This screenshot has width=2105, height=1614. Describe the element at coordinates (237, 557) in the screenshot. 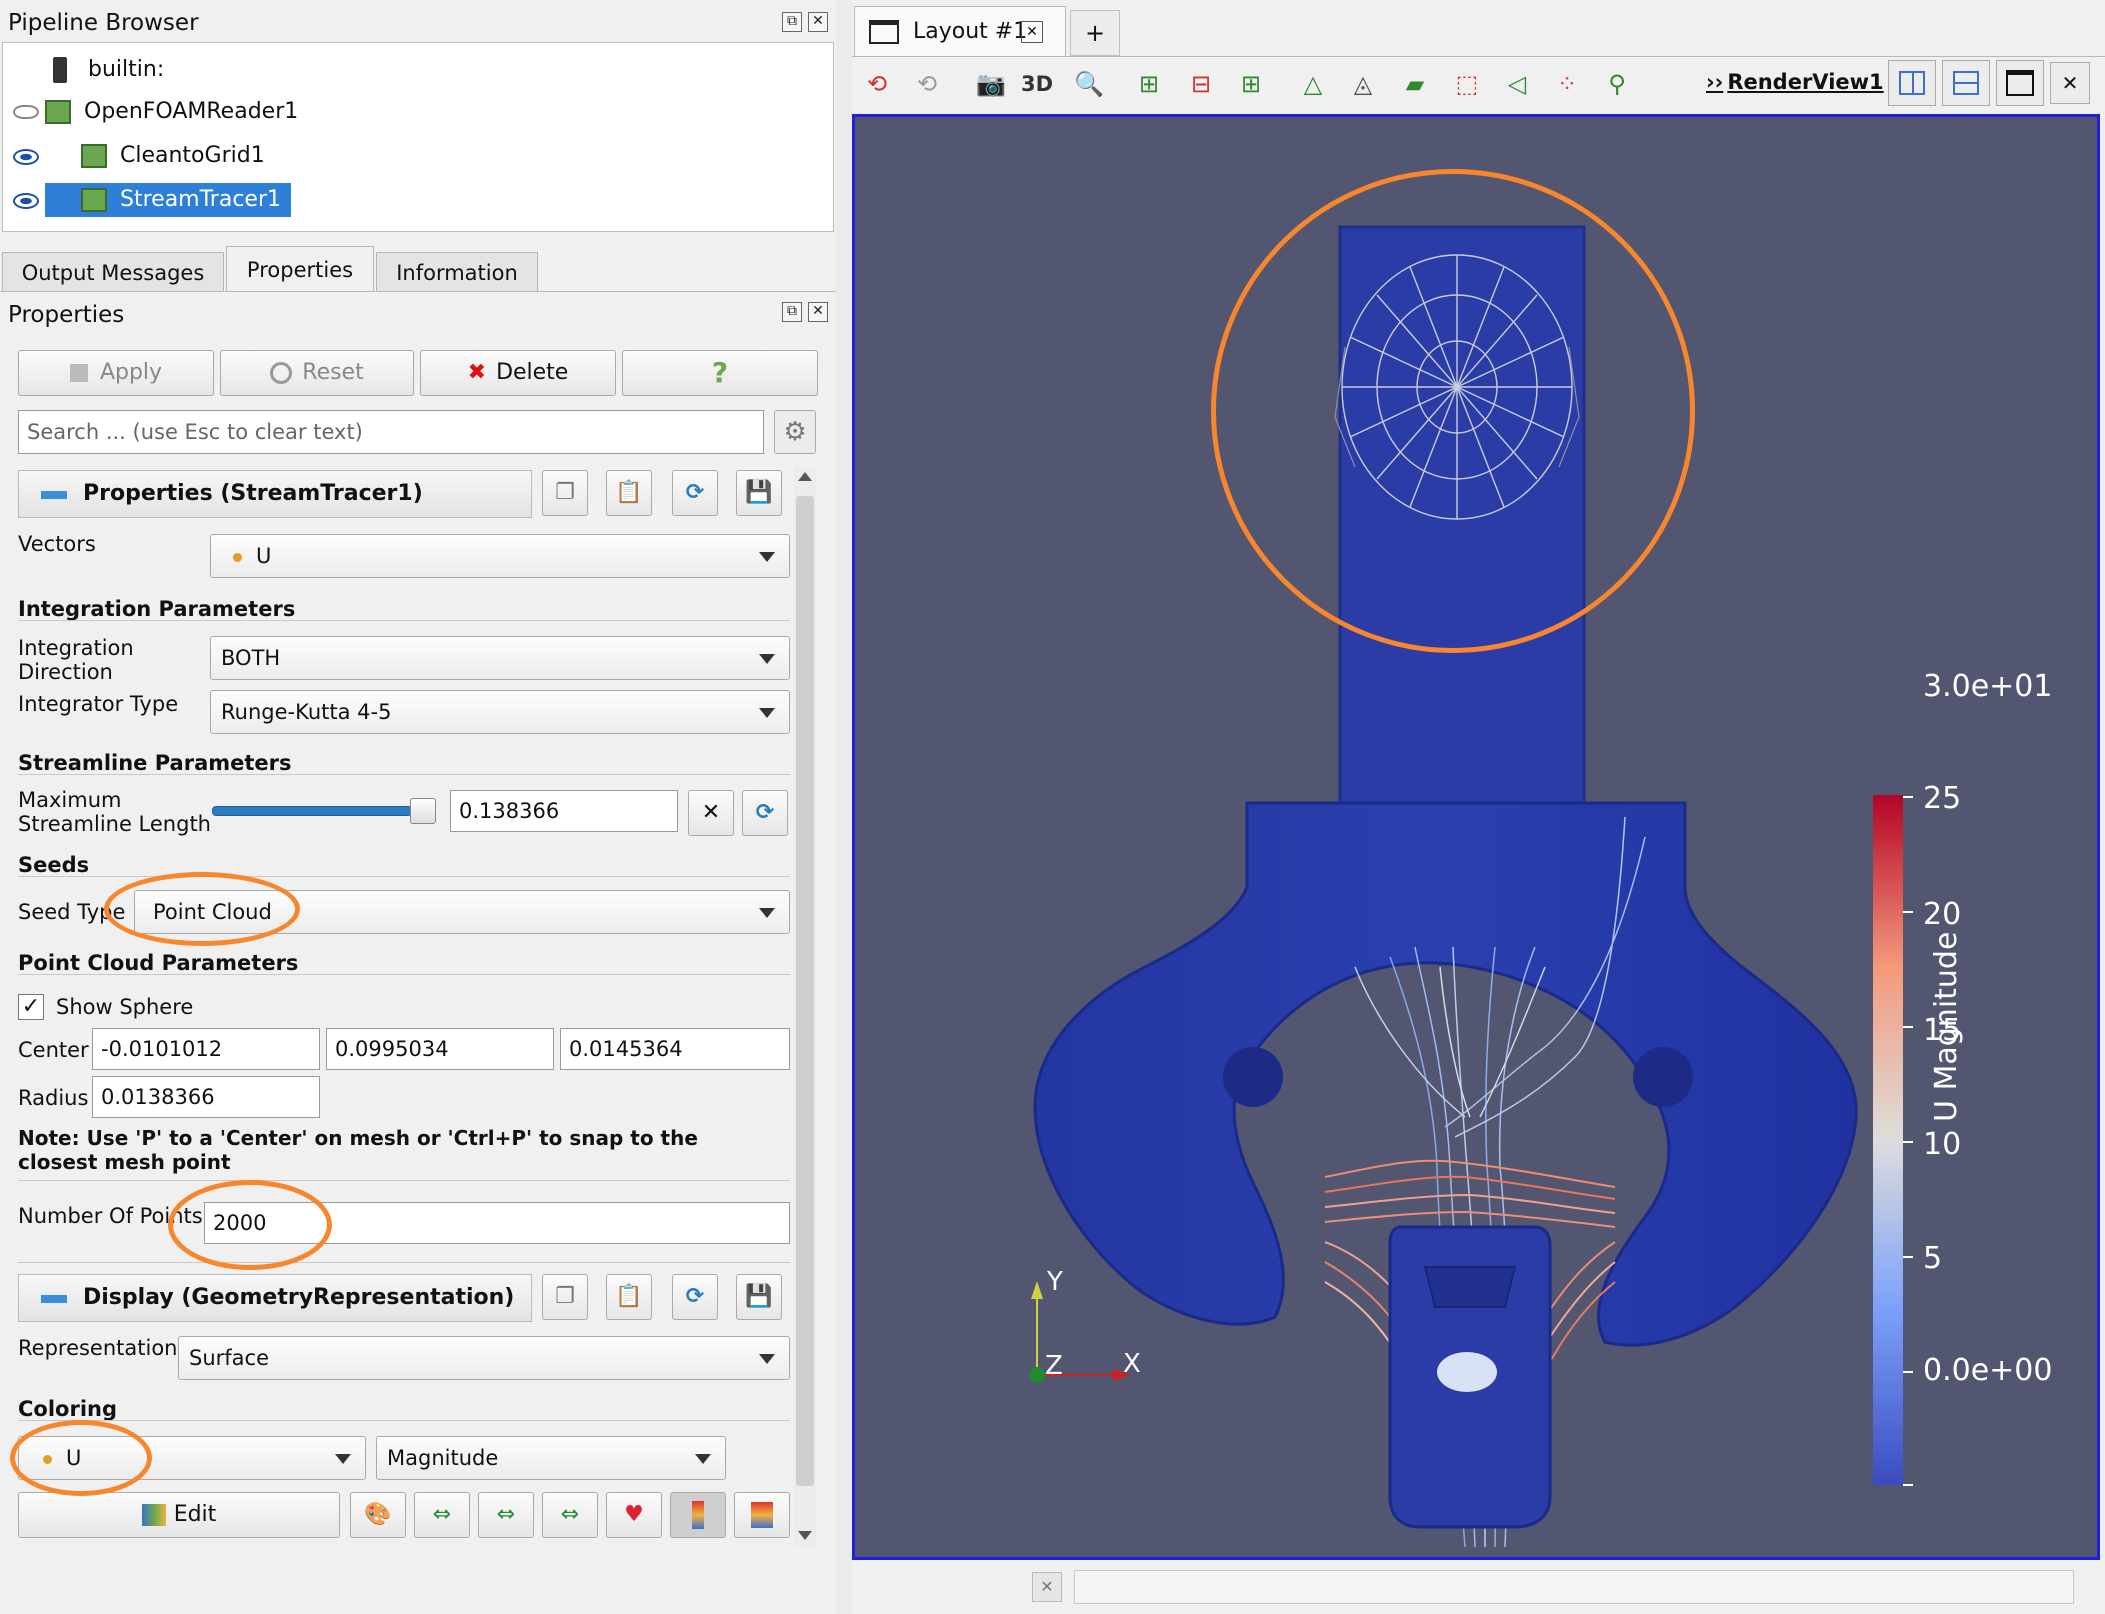

I see `point-data-icon` at that location.